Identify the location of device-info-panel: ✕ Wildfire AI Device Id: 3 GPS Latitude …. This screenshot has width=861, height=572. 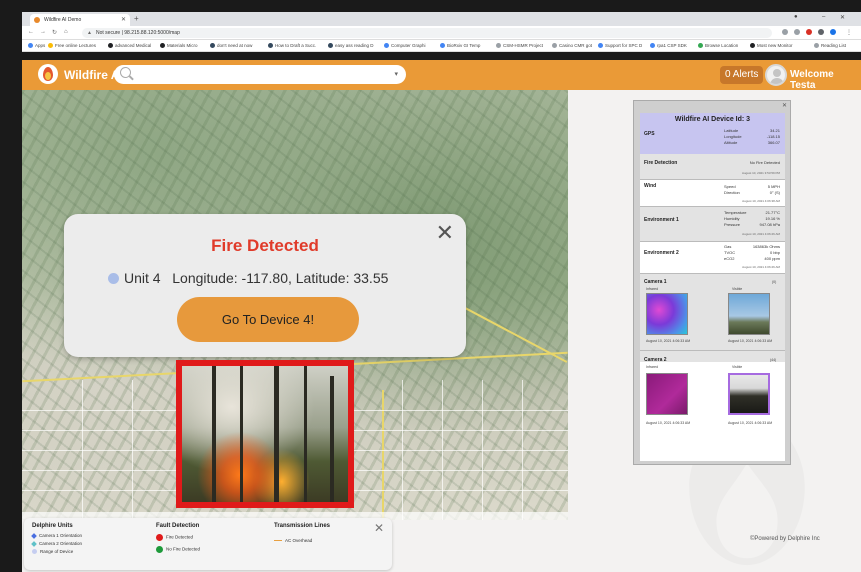
(712, 282).